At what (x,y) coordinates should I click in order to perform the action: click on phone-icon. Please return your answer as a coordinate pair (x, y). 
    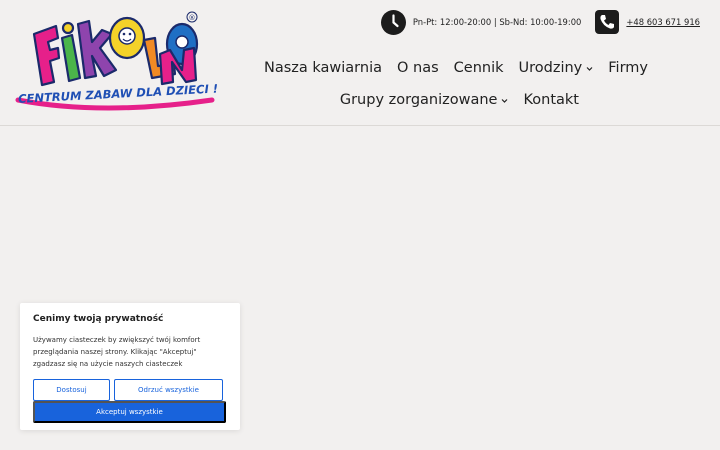
    Looking at the image, I should click on (607, 22).